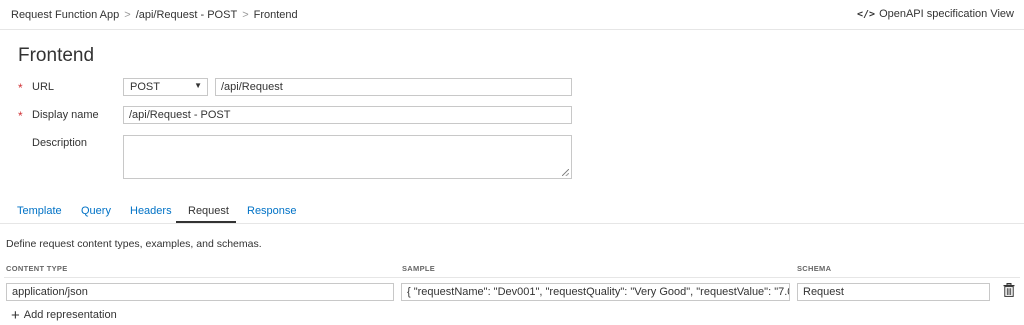  What do you see at coordinates (512, 277) in the screenshot?
I see `table-divider` at bounding box center [512, 277].